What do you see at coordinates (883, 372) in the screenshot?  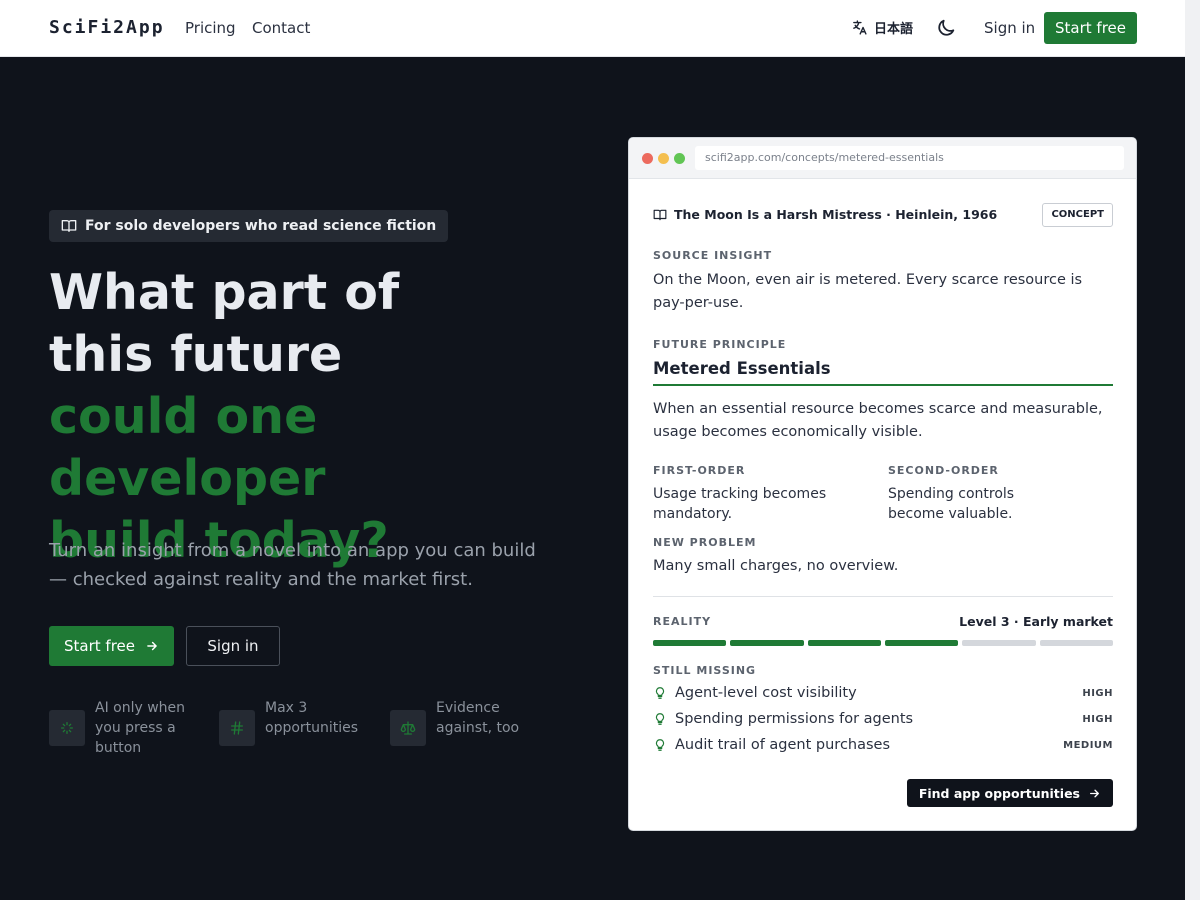 I see `future-principle-title: Metered Essentials` at bounding box center [883, 372].